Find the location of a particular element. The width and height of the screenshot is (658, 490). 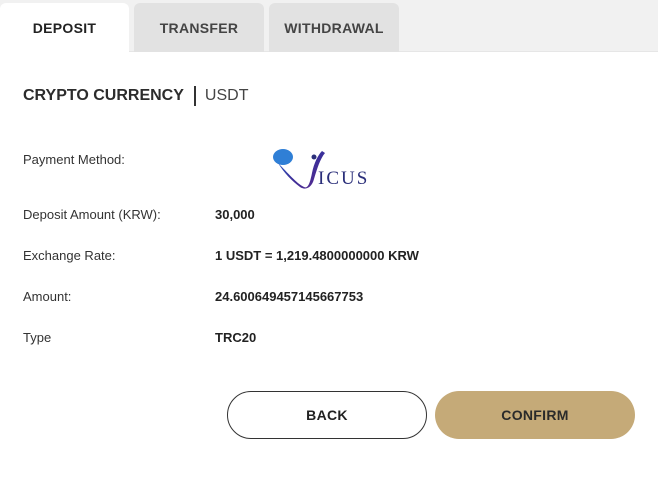

confirm-button: CONFIRM is located at coordinates (535, 415).